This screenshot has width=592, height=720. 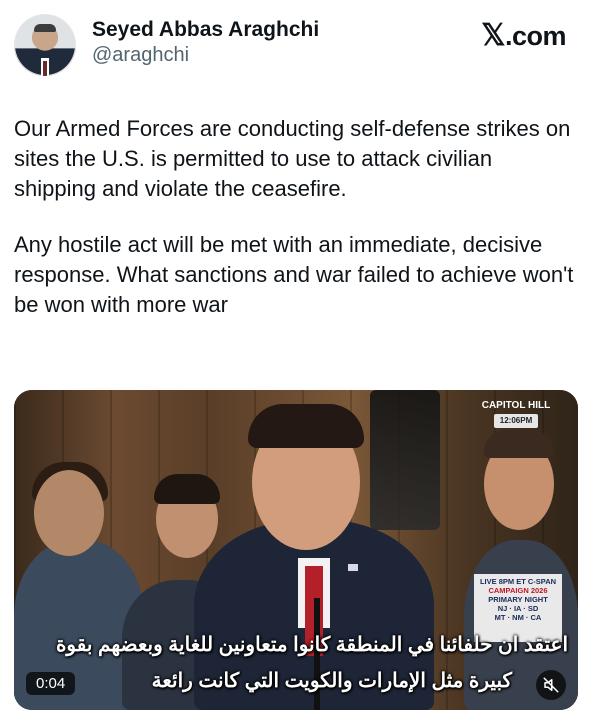 I want to click on brand-label: 𝕏.com, so click(x=523, y=35).